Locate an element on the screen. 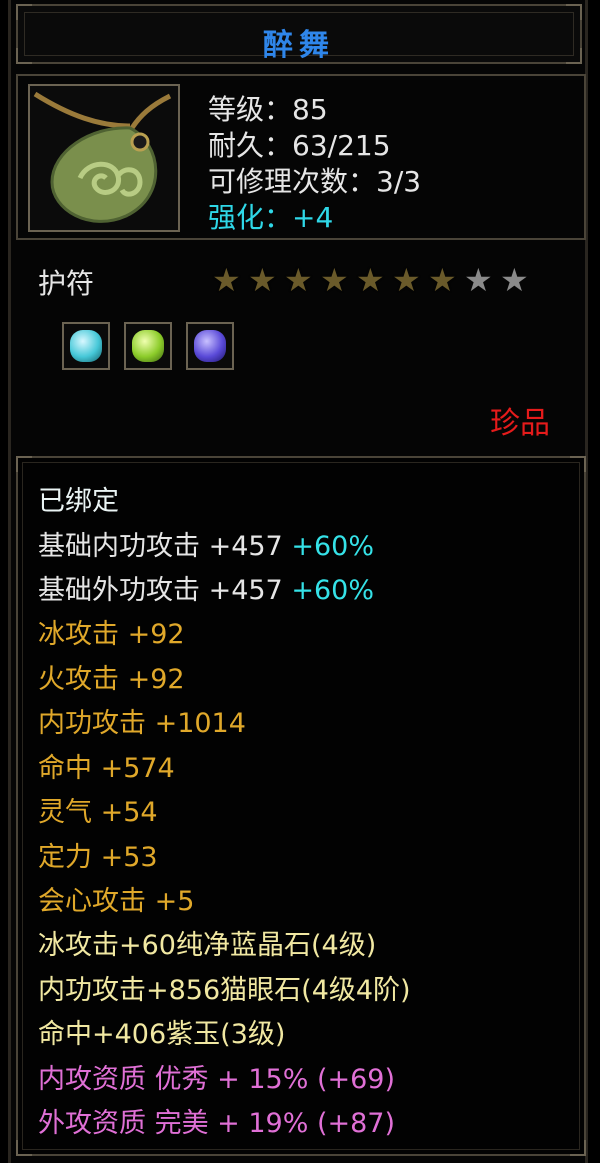  title-bar: 醉舞 is located at coordinates (299, 34).